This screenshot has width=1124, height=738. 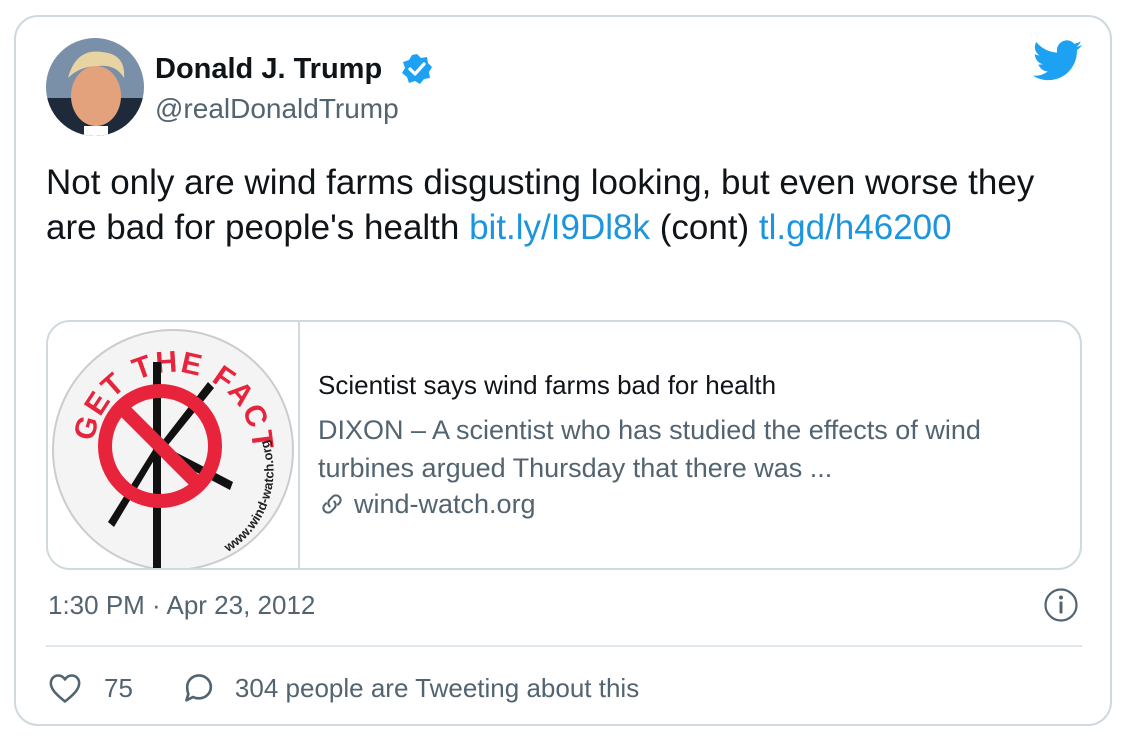 I want to click on divider, so click(x=564, y=646).